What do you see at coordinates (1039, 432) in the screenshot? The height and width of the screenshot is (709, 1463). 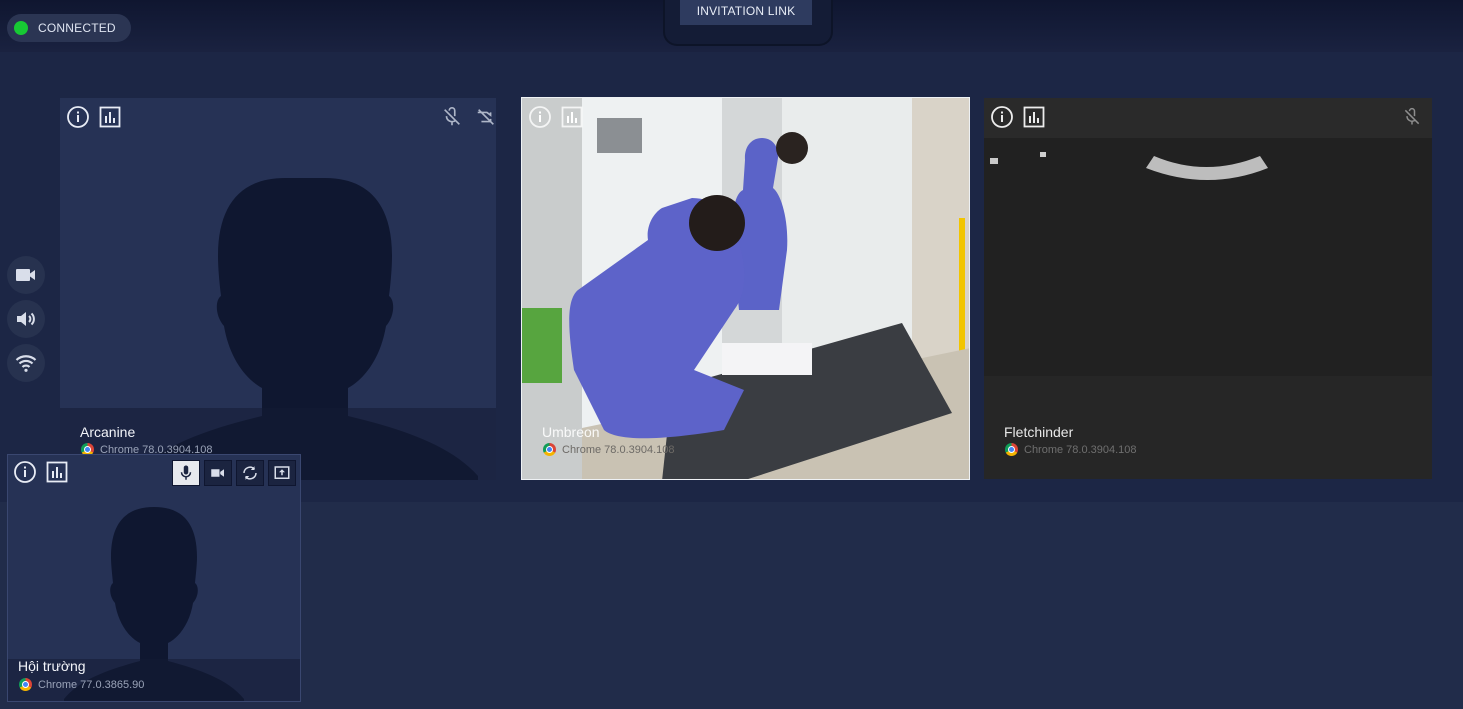 I see `participant-name: Fletchinder` at bounding box center [1039, 432].